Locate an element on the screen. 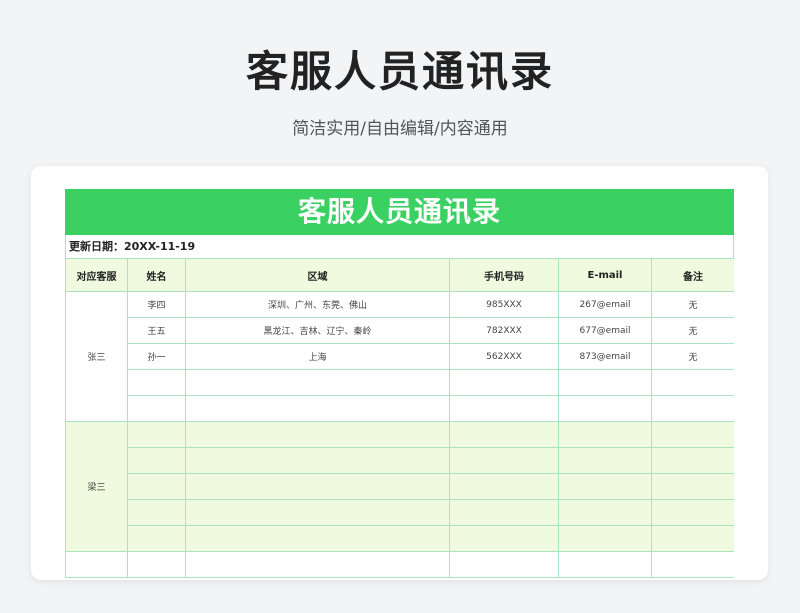  phone-cell: 985XXX is located at coordinates (504, 304).